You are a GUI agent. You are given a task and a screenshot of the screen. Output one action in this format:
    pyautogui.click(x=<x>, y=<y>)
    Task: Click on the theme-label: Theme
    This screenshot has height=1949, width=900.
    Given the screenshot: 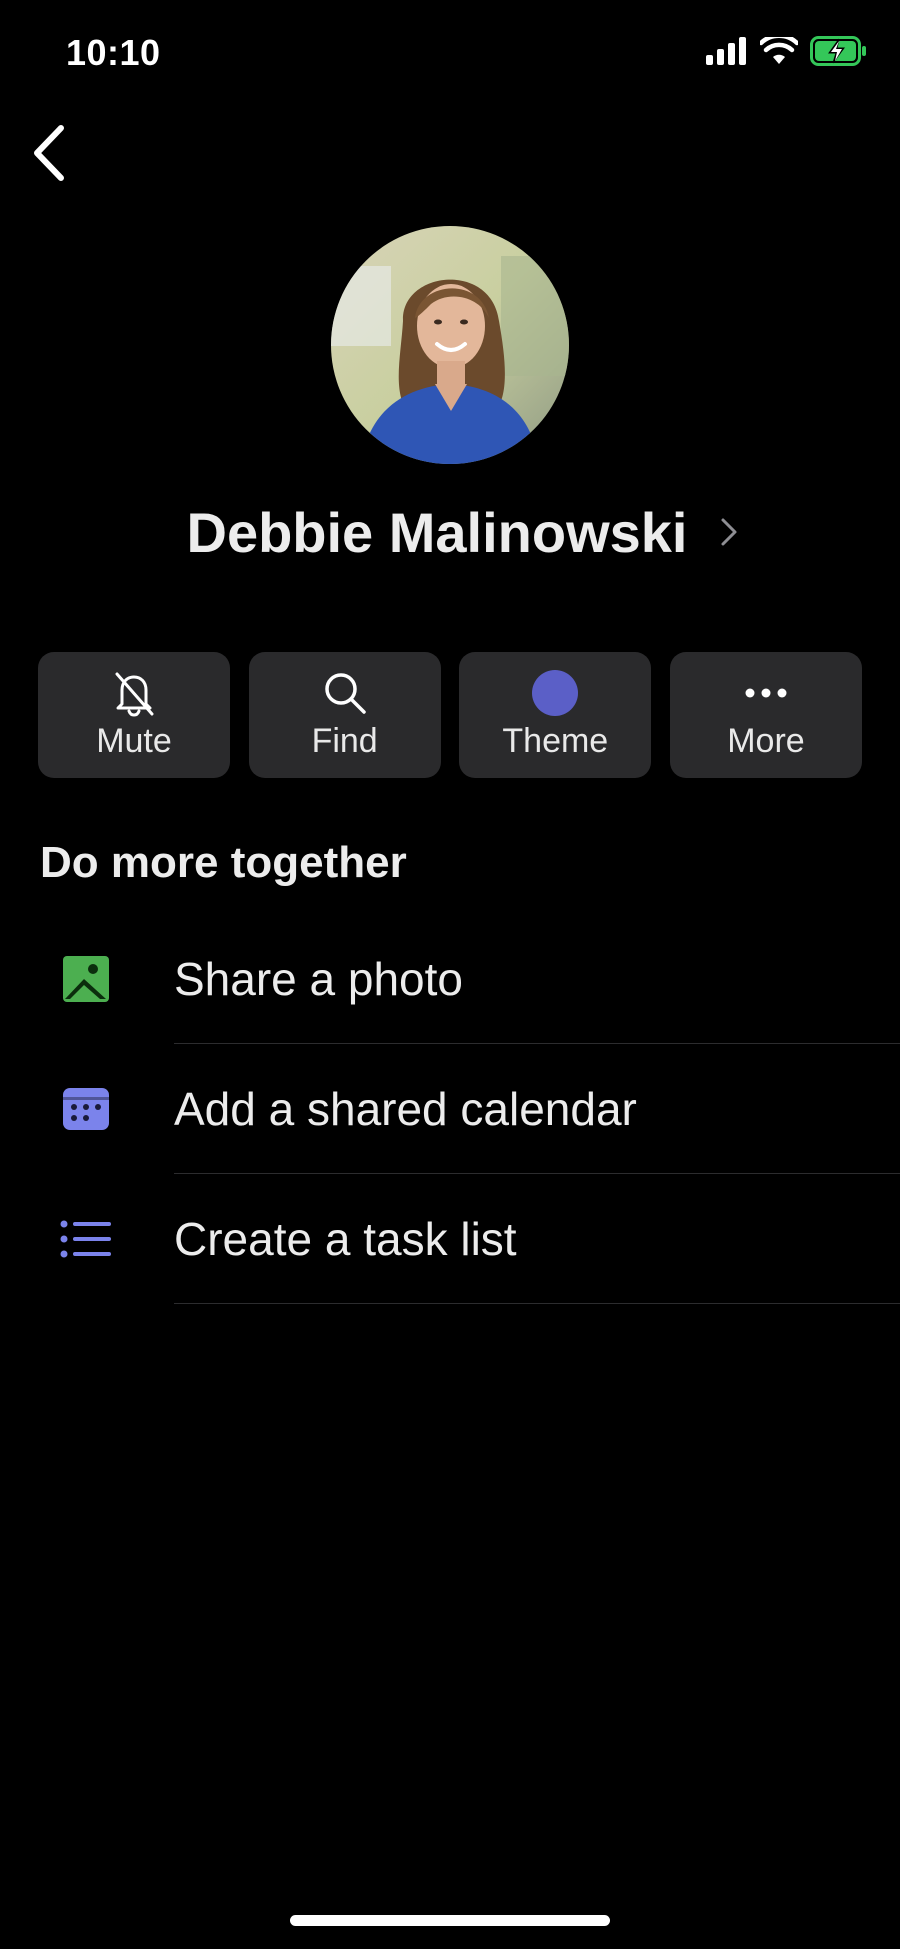 What is the action you would take?
    pyautogui.click(x=555, y=741)
    